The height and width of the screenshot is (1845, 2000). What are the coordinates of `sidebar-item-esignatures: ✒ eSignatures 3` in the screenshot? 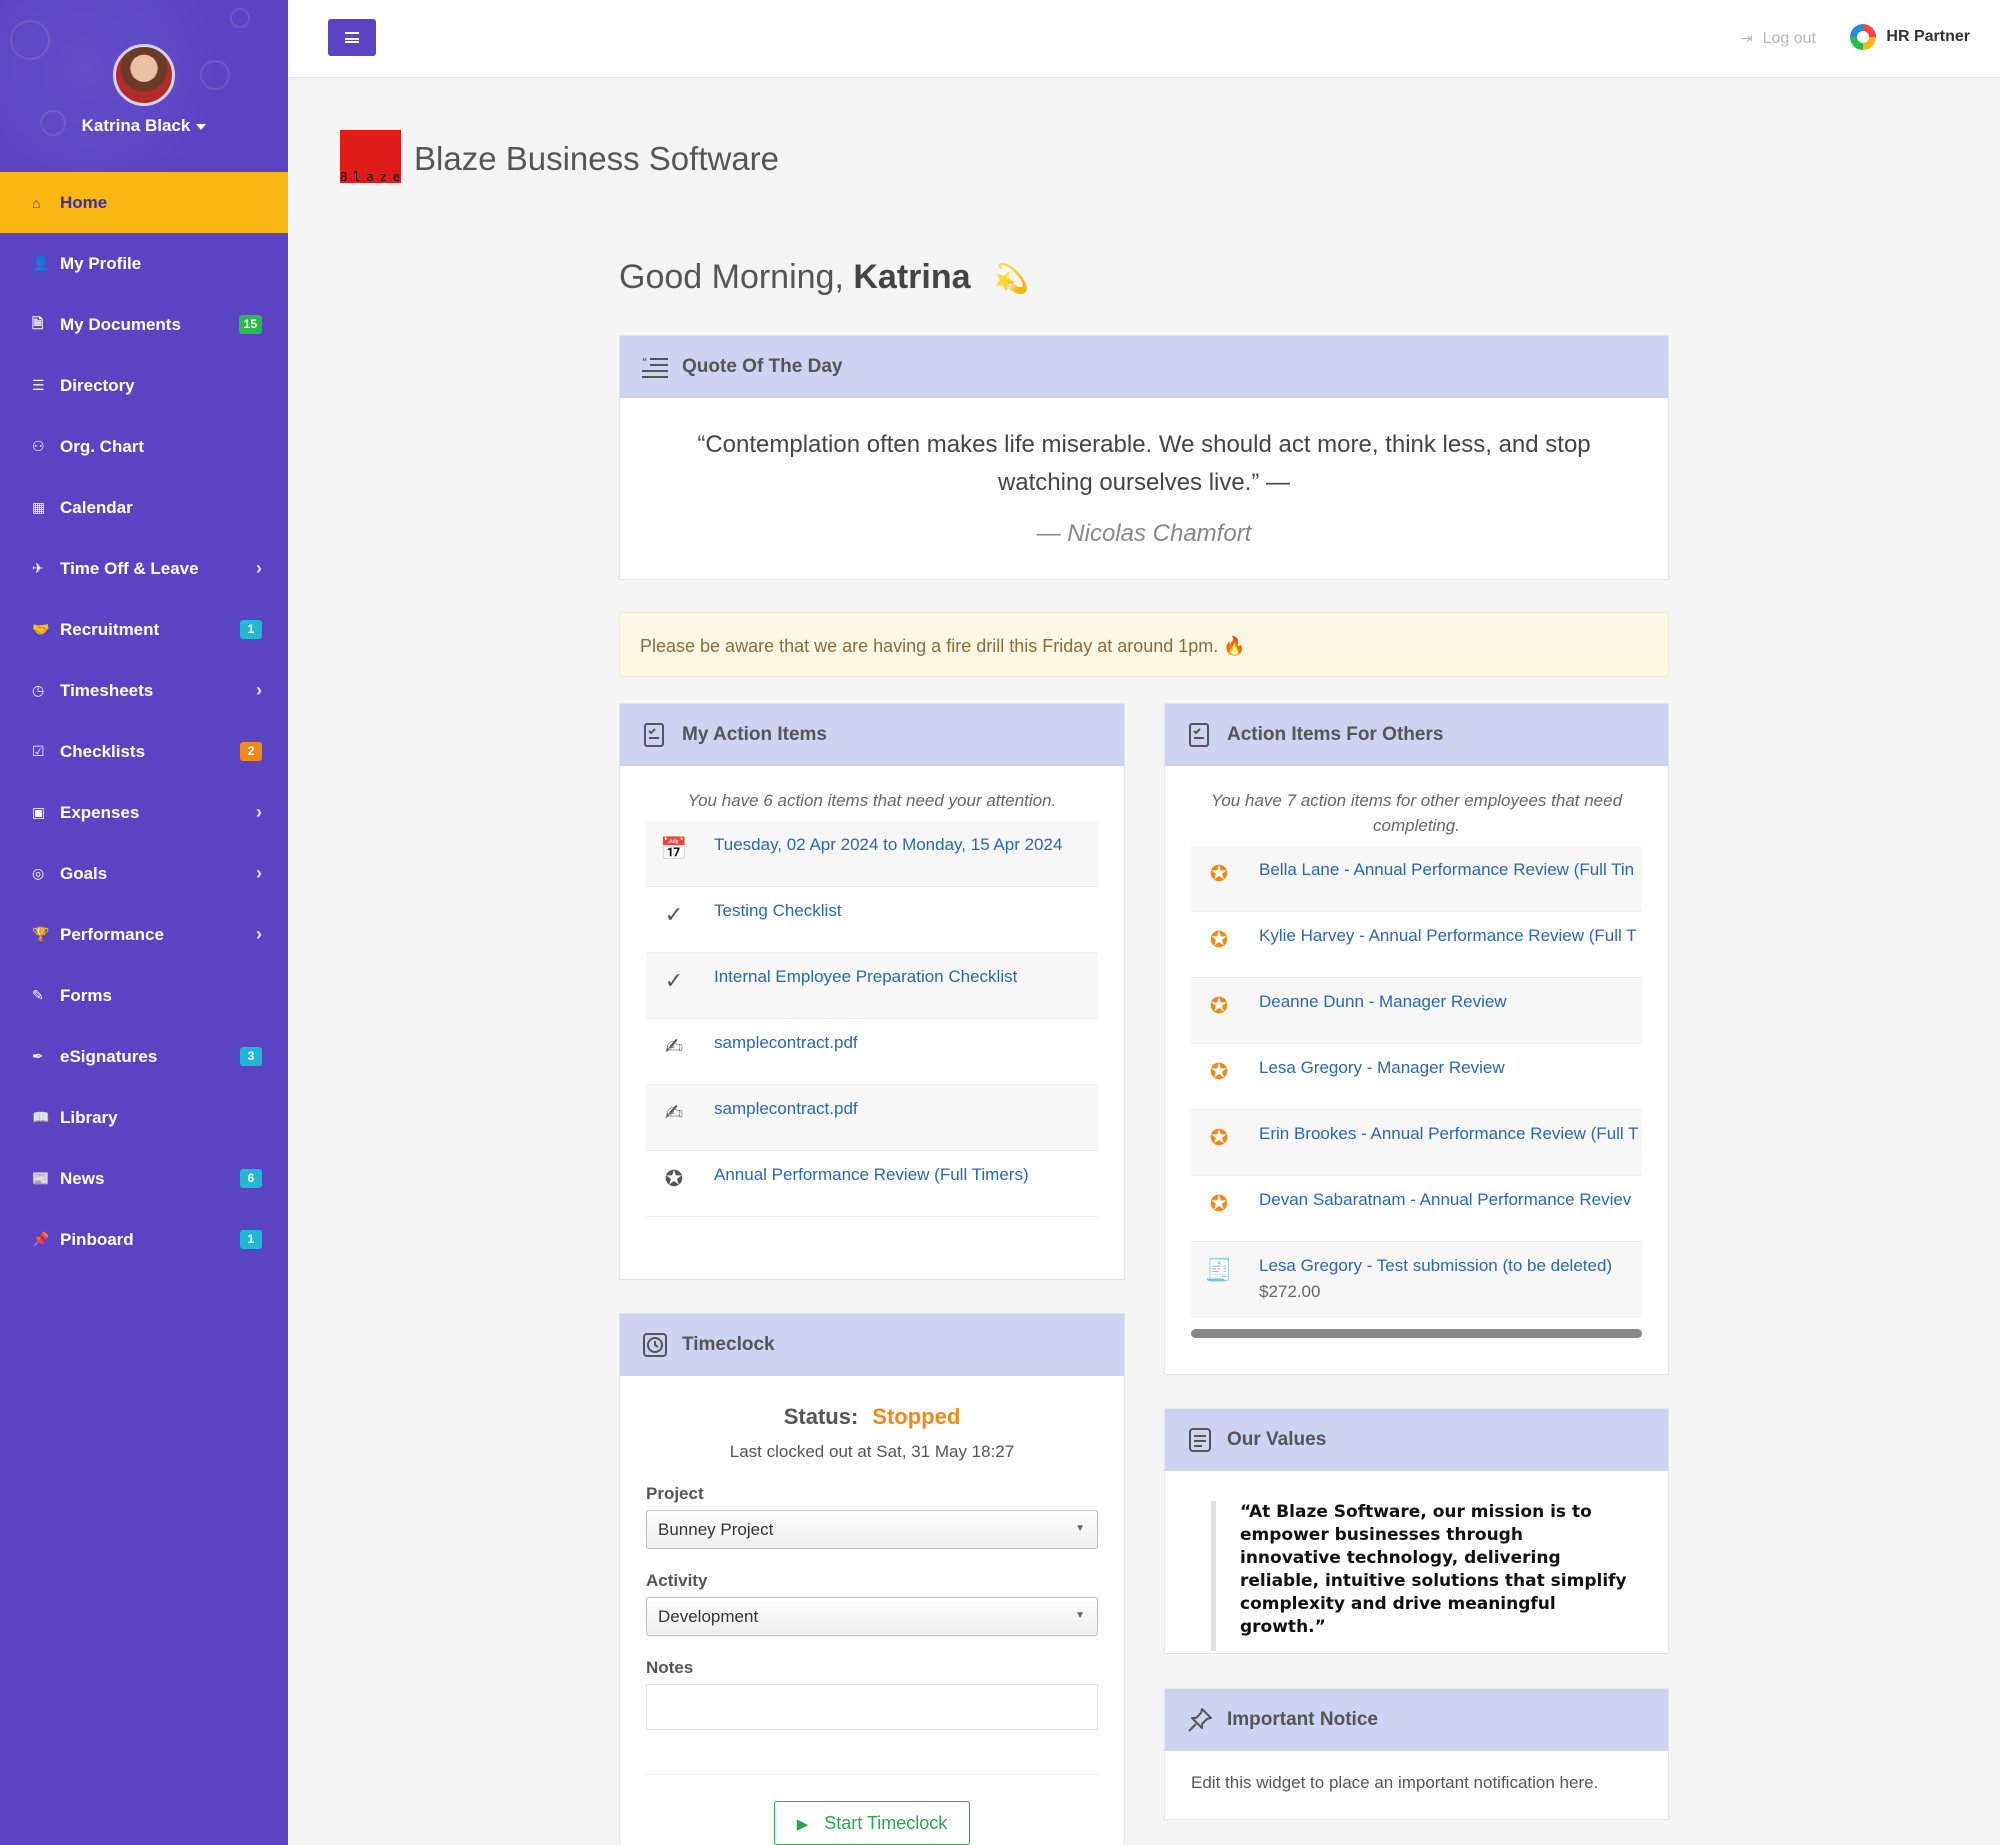 It's located at (144, 1056).